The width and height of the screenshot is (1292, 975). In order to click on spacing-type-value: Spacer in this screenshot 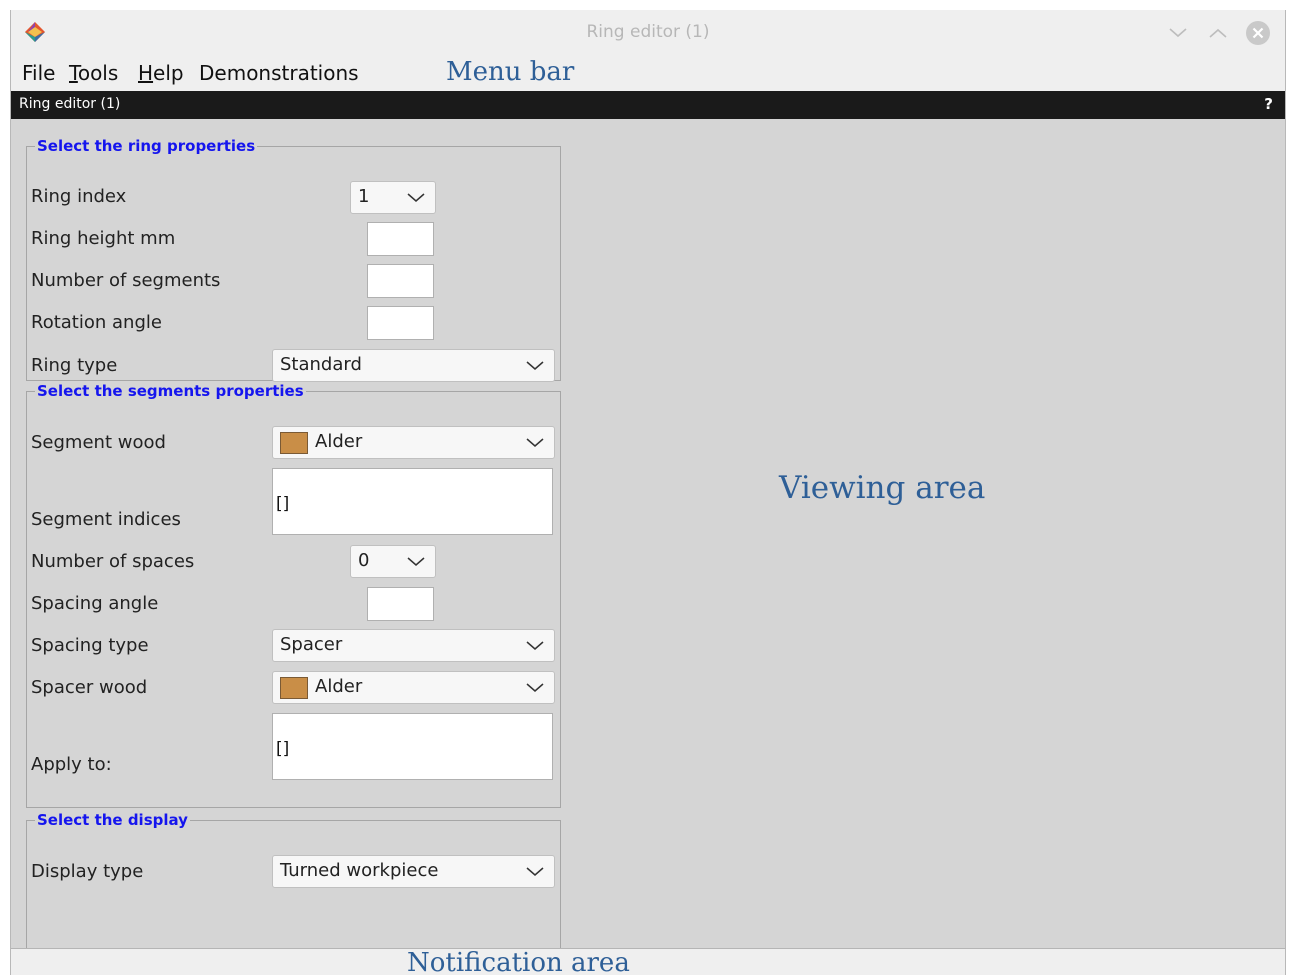, I will do `click(311, 644)`.